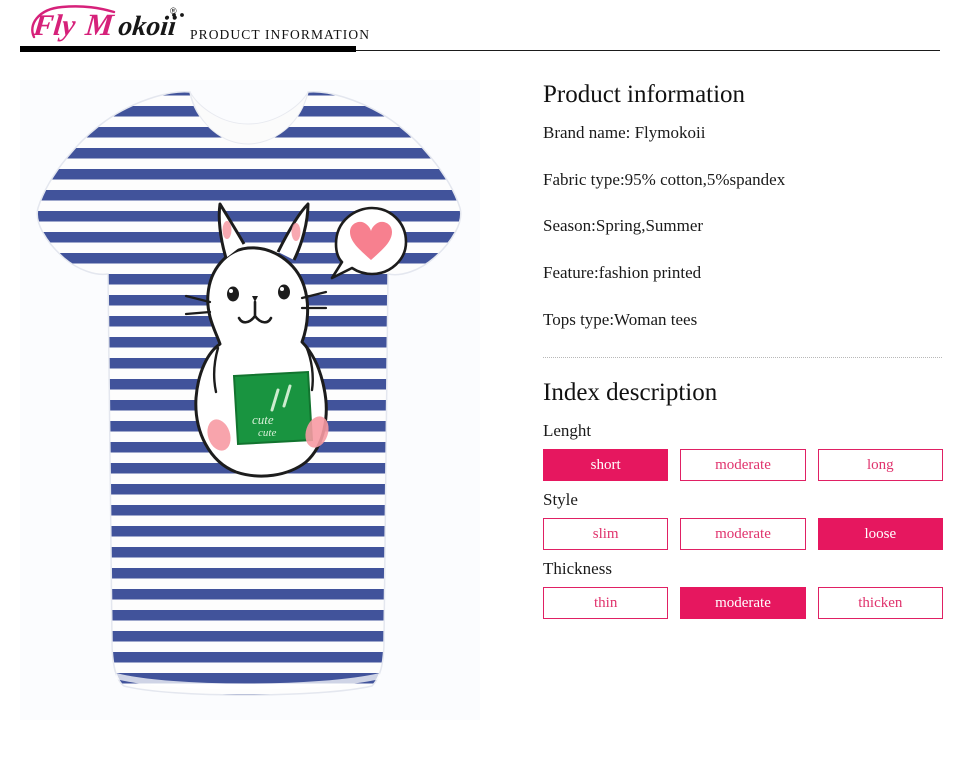 This screenshot has height=761, width=960. What do you see at coordinates (577, 569) in the screenshot?
I see `index-label-thickness: Thickness` at bounding box center [577, 569].